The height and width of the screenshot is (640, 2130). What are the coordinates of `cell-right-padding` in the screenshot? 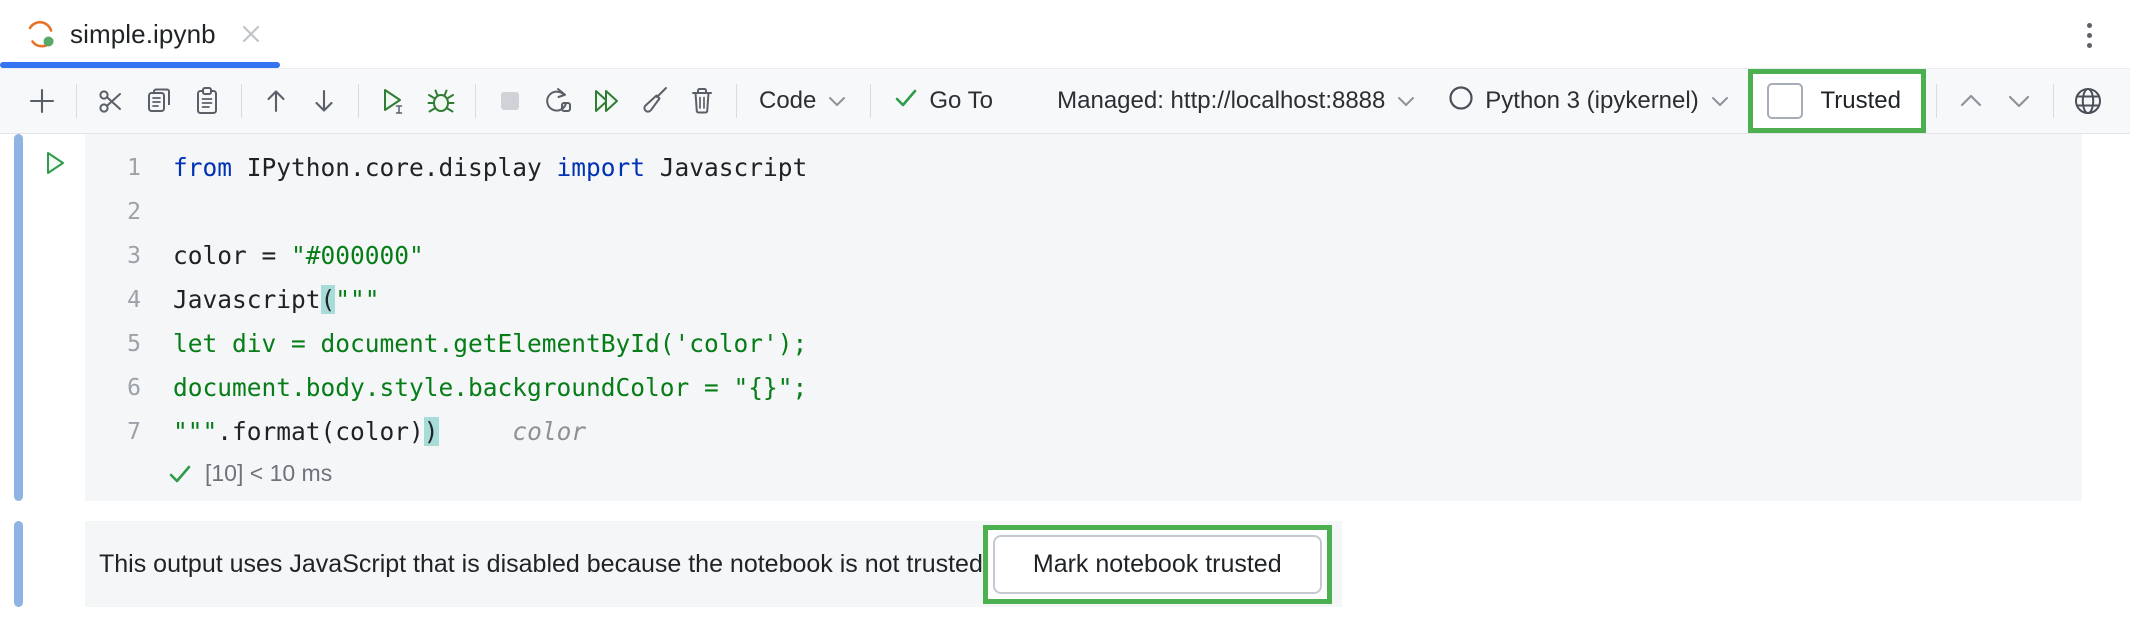 It's located at (2106, 317).